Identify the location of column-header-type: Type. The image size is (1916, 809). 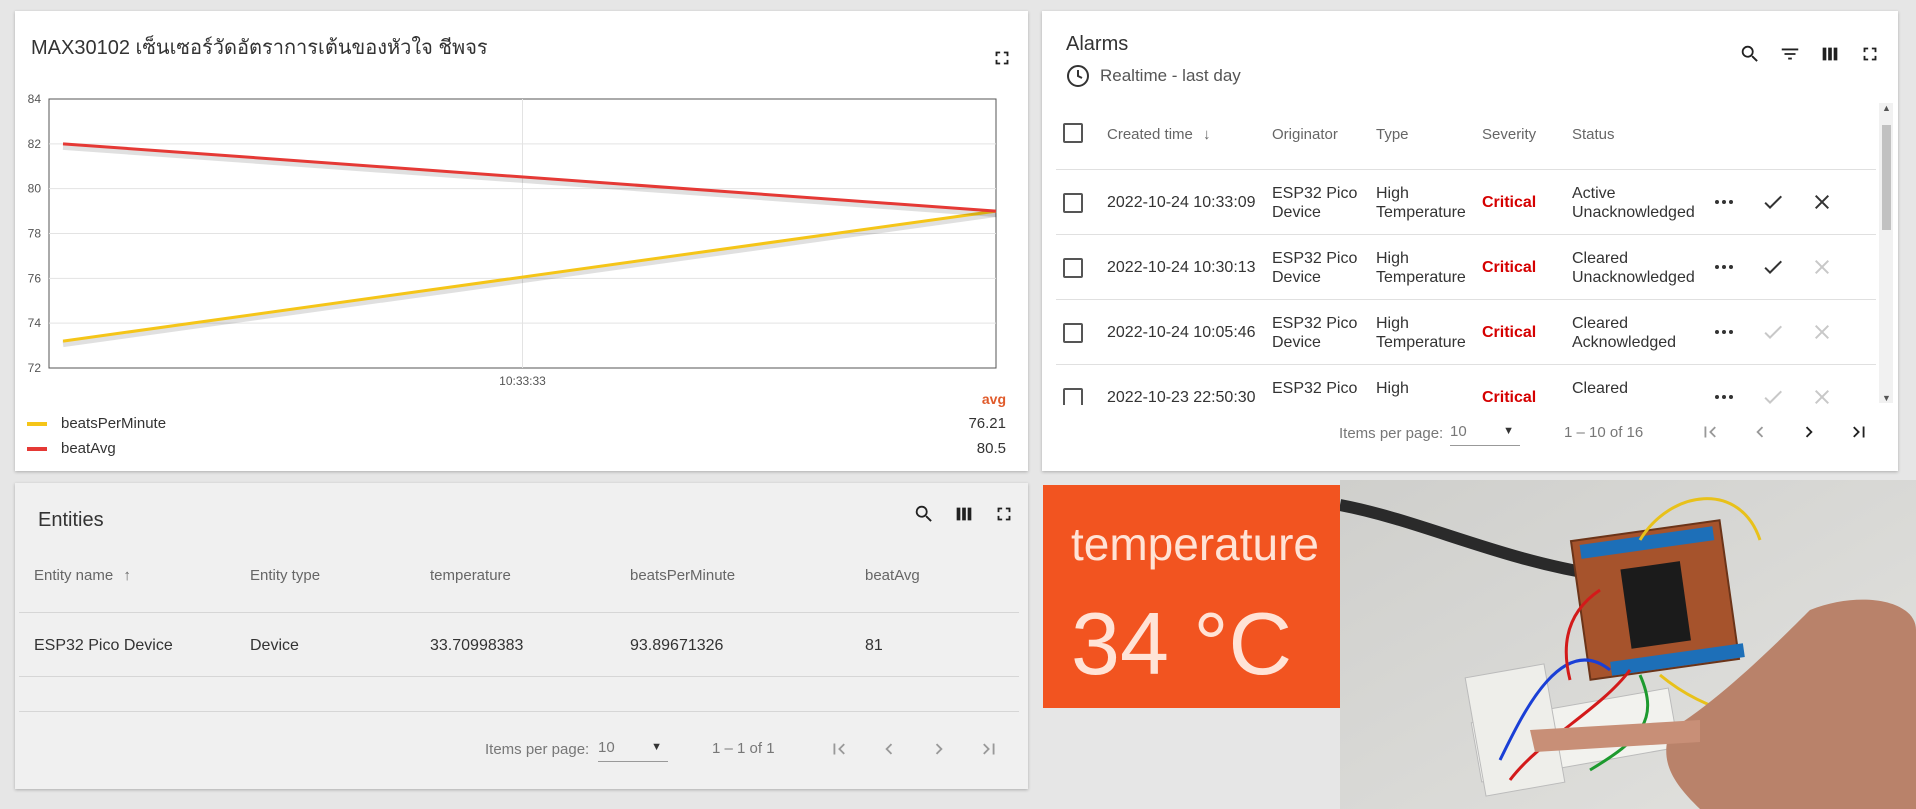
(1392, 134).